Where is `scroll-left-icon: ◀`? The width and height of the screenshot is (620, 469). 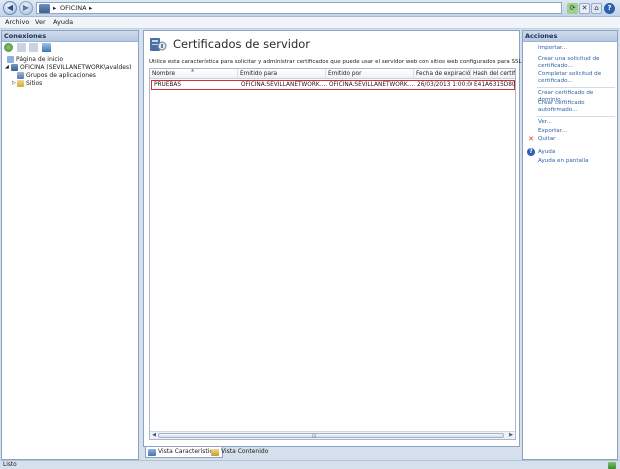
scroll-left-icon: ◀ is located at coordinates (154, 435).